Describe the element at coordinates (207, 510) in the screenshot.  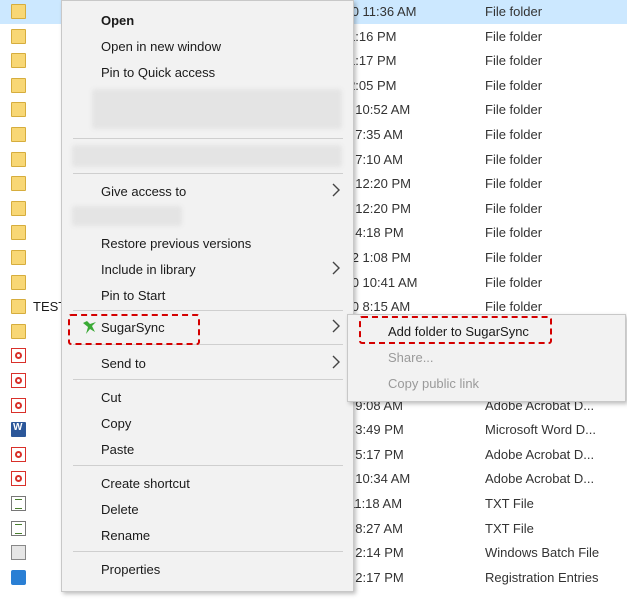
I see `menu-item-delete: Delete` at that location.